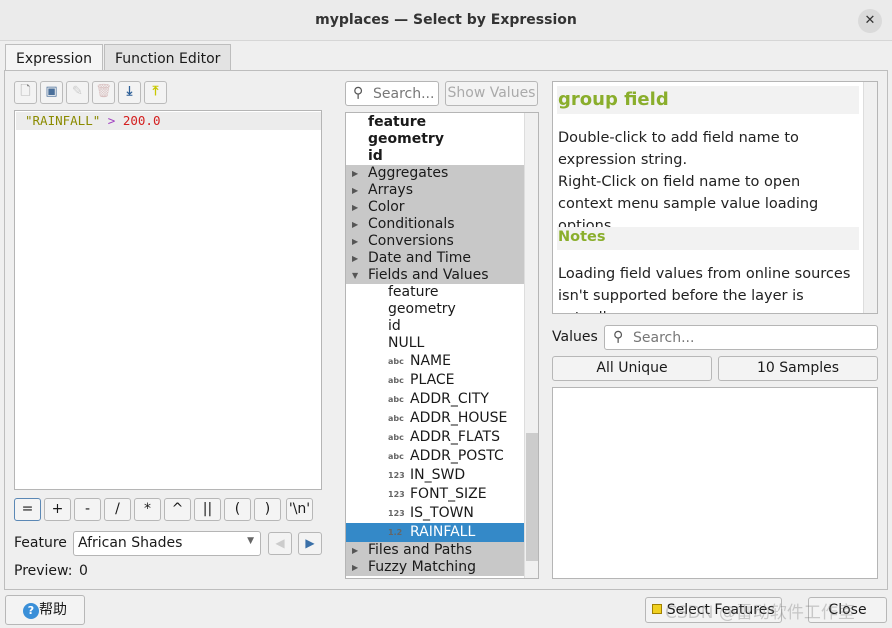 The width and height of the screenshot is (892, 628). Describe the element at coordinates (531, 345) in the screenshot. I see `tree-scrollbar` at that location.